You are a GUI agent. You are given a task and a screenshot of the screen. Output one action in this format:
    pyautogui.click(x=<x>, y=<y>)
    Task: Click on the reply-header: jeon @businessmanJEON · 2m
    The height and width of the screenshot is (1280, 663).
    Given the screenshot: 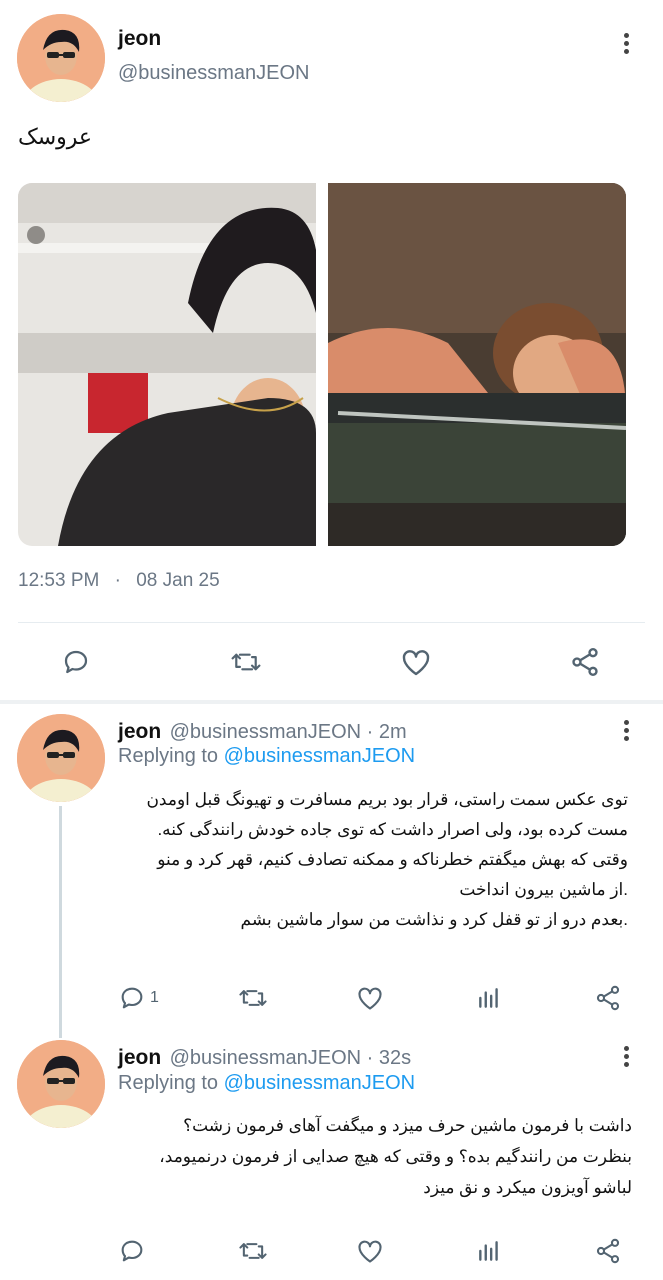 What is the action you would take?
    pyautogui.click(x=262, y=732)
    